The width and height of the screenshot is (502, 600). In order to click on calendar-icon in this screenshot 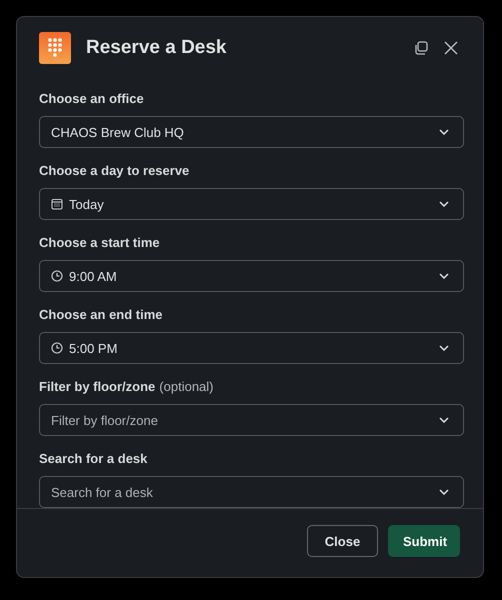, I will do `click(57, 204)`.